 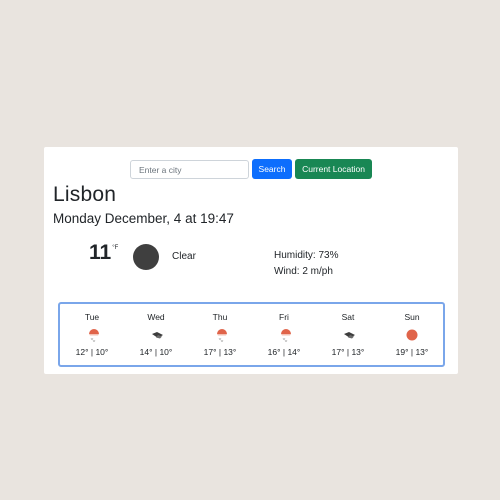 I want to click on forecast-day-name: Tue, so click(x=92, y=317).